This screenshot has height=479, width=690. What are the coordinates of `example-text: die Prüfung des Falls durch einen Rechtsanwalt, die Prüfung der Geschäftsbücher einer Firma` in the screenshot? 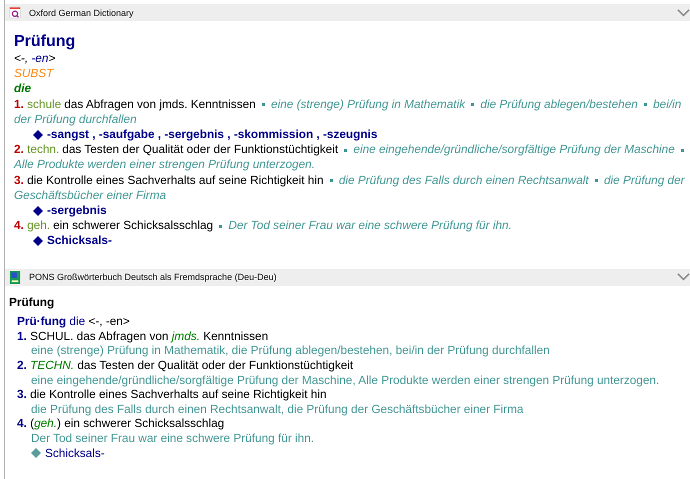 It's located at (277, 409).